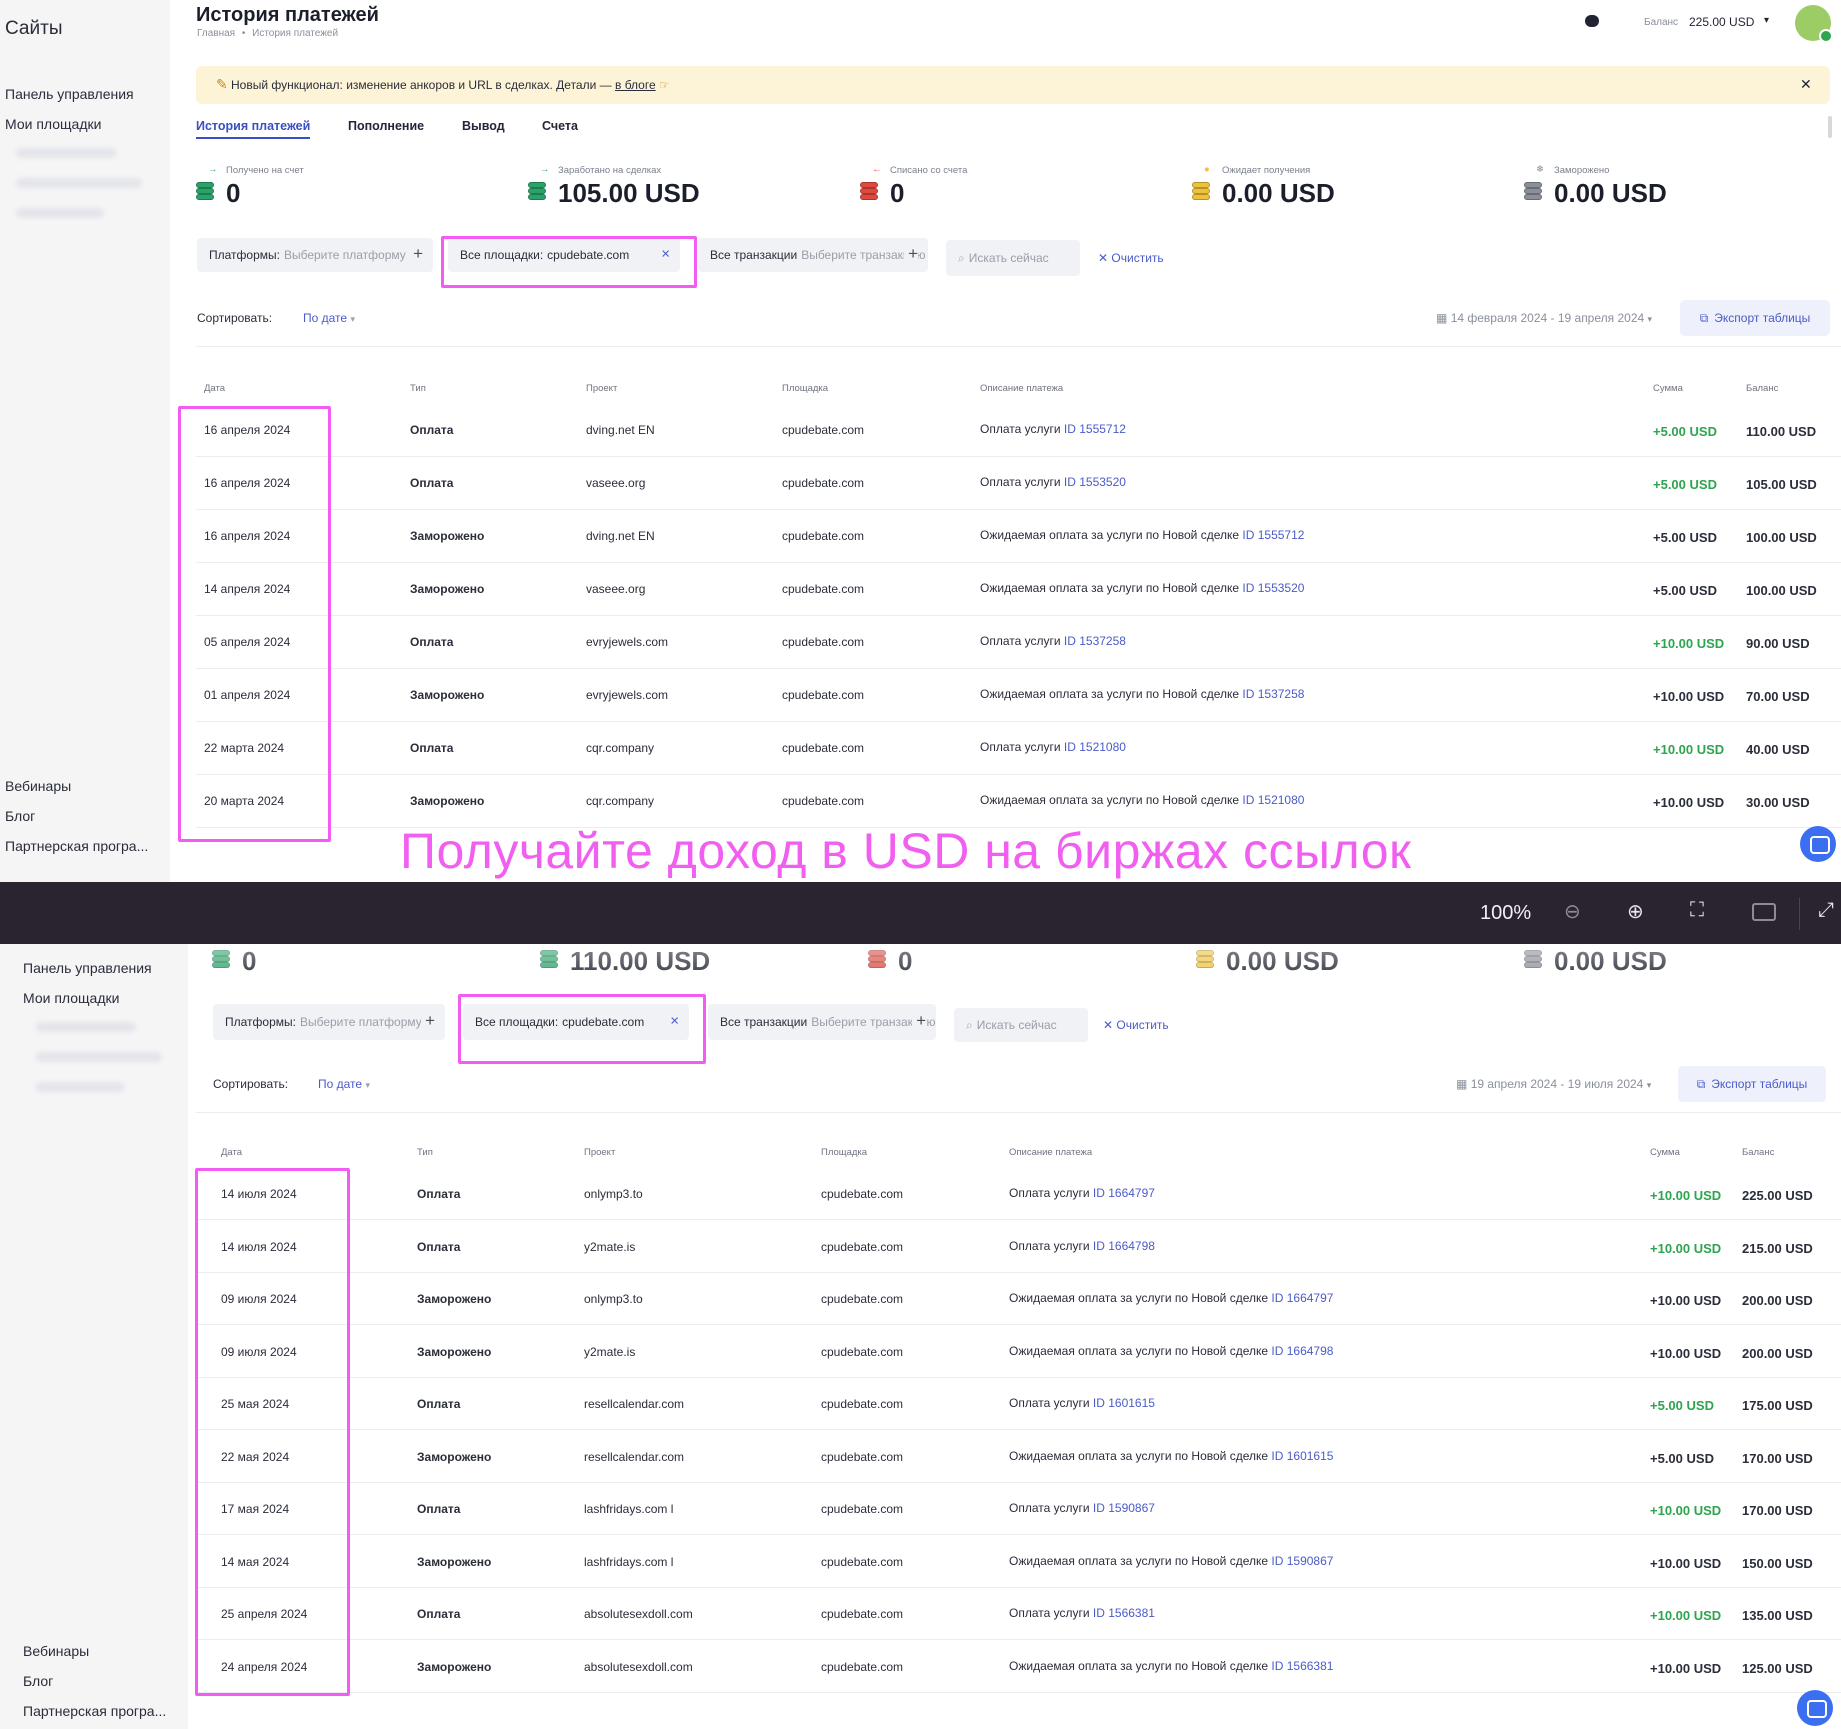  I want to click on expand-icon: ⤢, so click(1826, 910).